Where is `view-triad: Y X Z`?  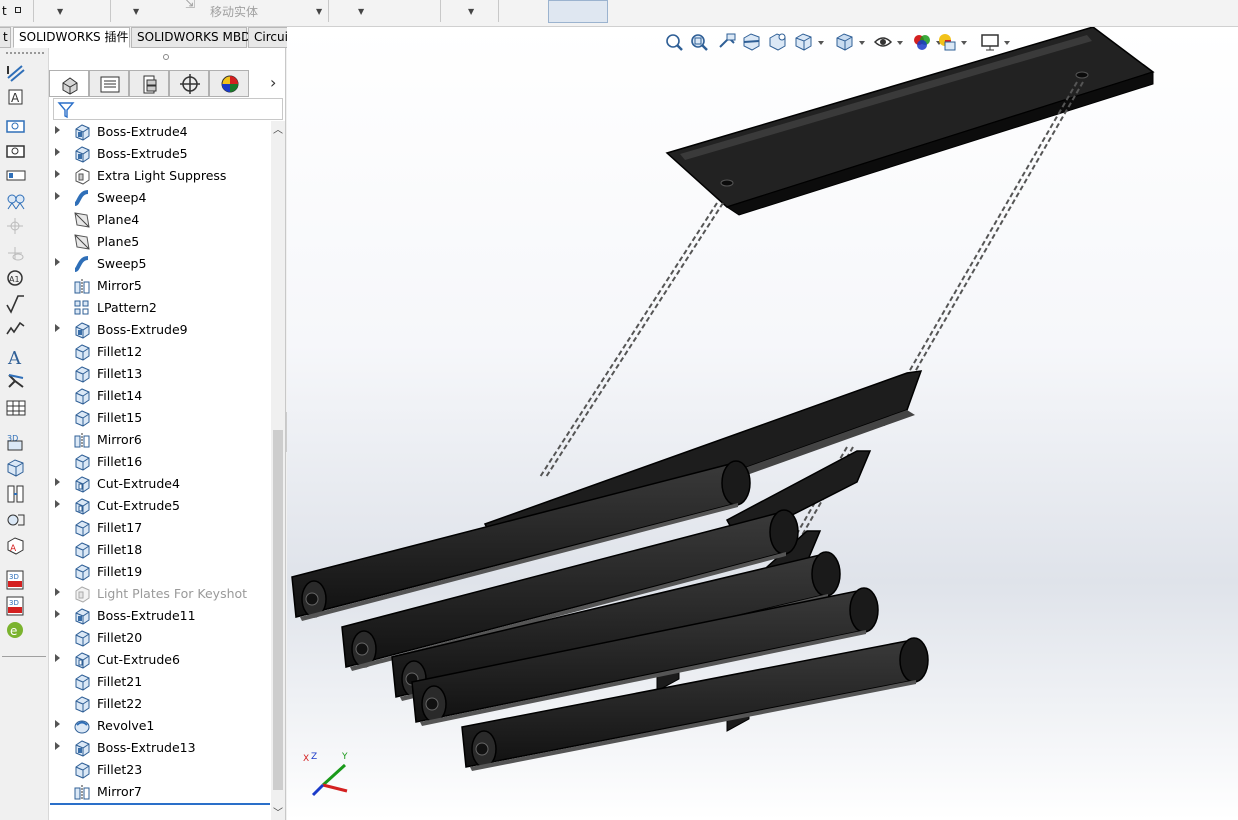
view-triad: Y X Z is located at coordinates (325, 774).